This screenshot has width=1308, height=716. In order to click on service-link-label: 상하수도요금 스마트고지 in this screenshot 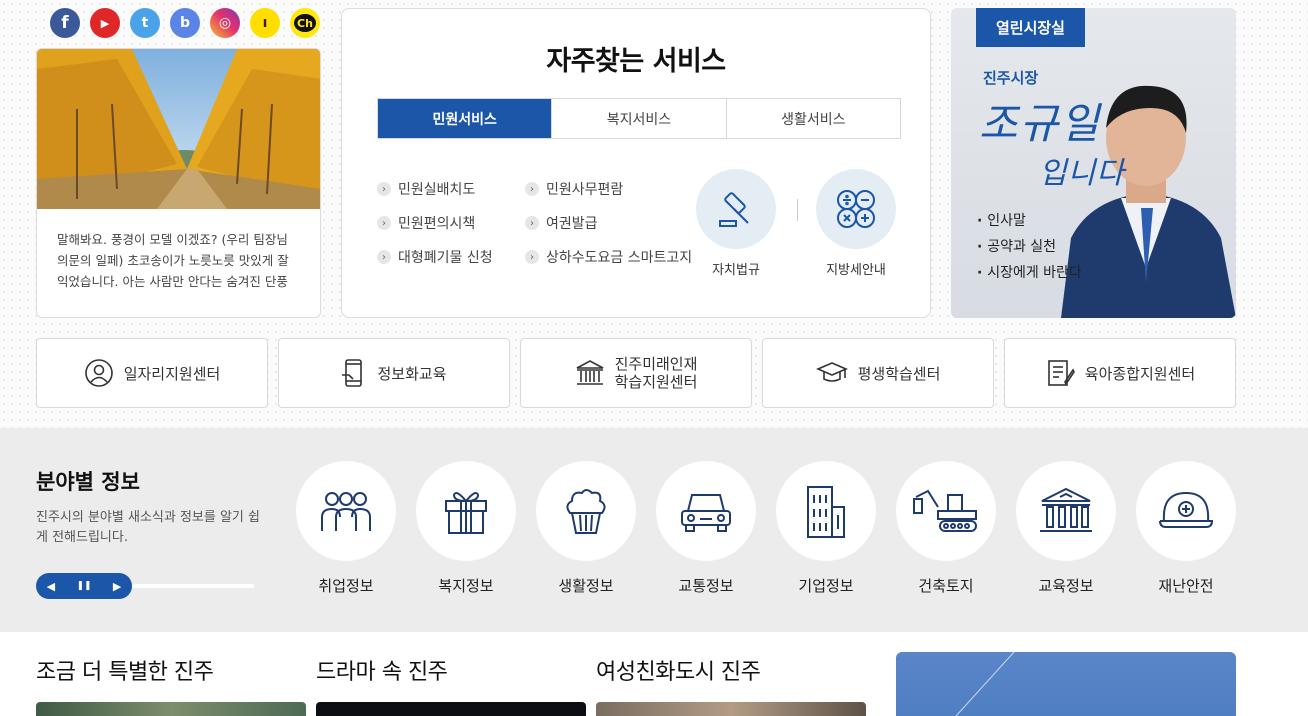, I will do `click(619, 258)`.